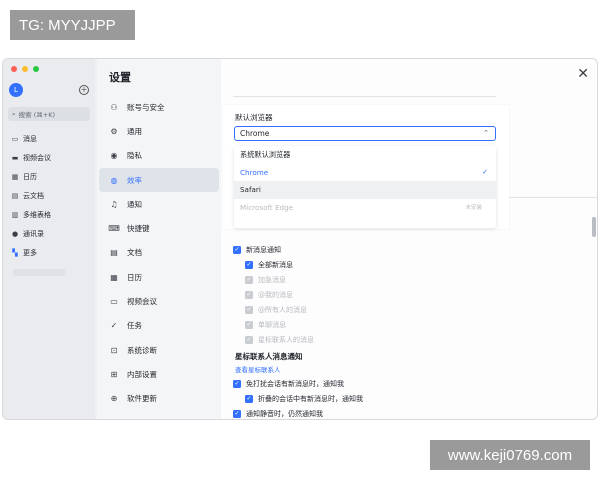  I want to click on checkbox-starred-contact: ✓ 星标联系人的消息, so click(279, 339).